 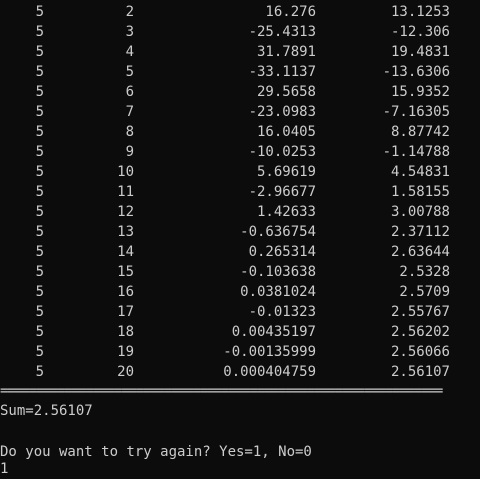 I want to click on table-row: 5 16 0.0381024 2.5709, so click(x=240, y=292).